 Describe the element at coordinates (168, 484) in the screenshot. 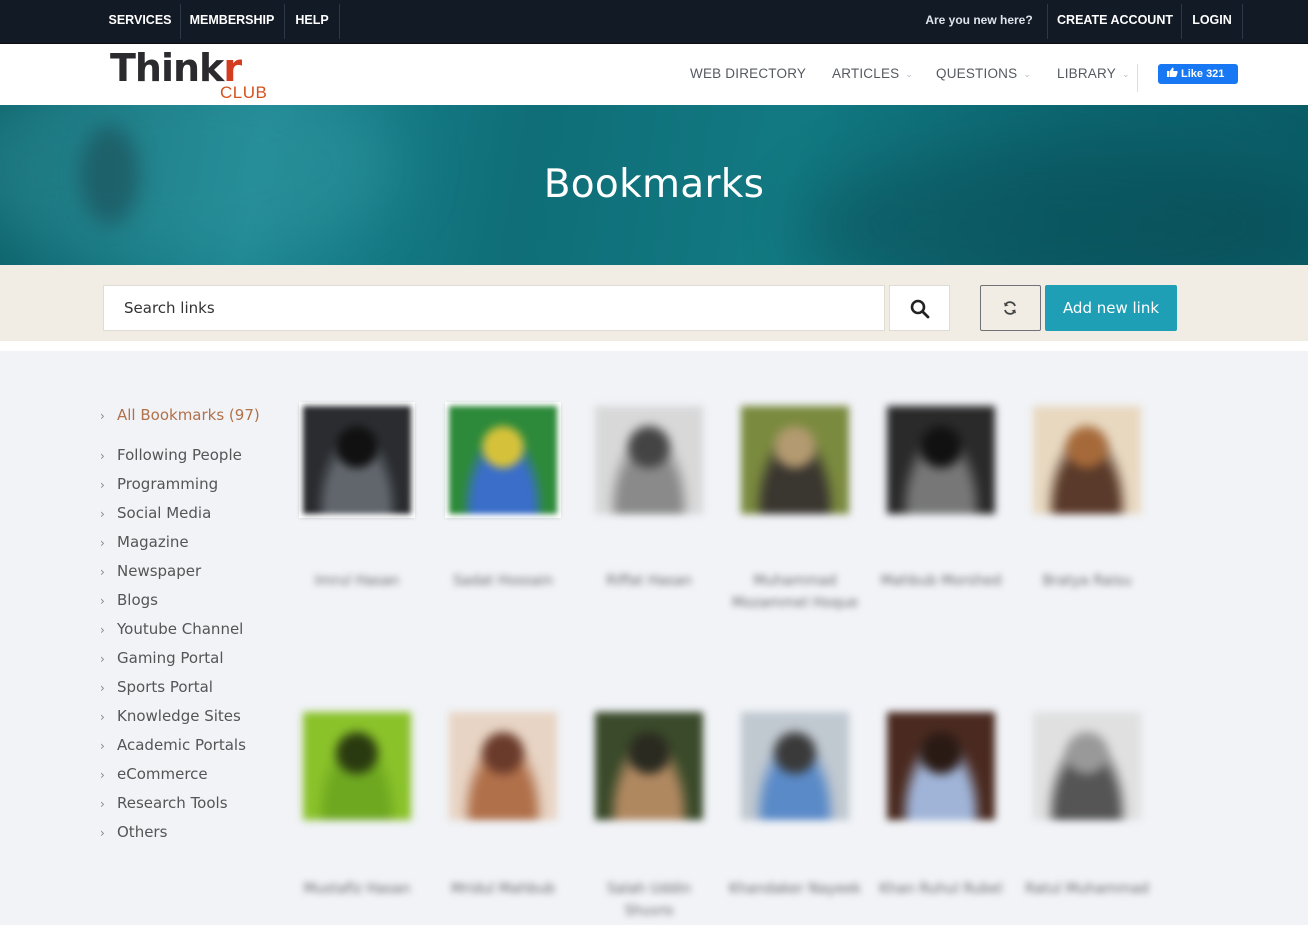

I see `sidebar-item-label: Programming` at that location.